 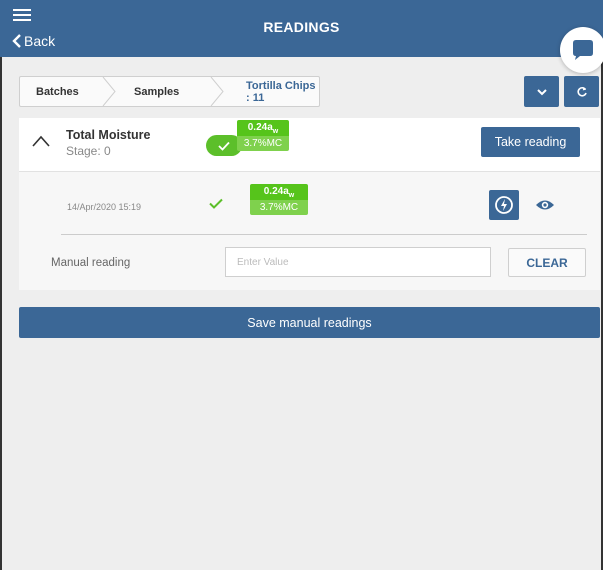 I want to click on refresh-icon, so click(x=581, y=91).